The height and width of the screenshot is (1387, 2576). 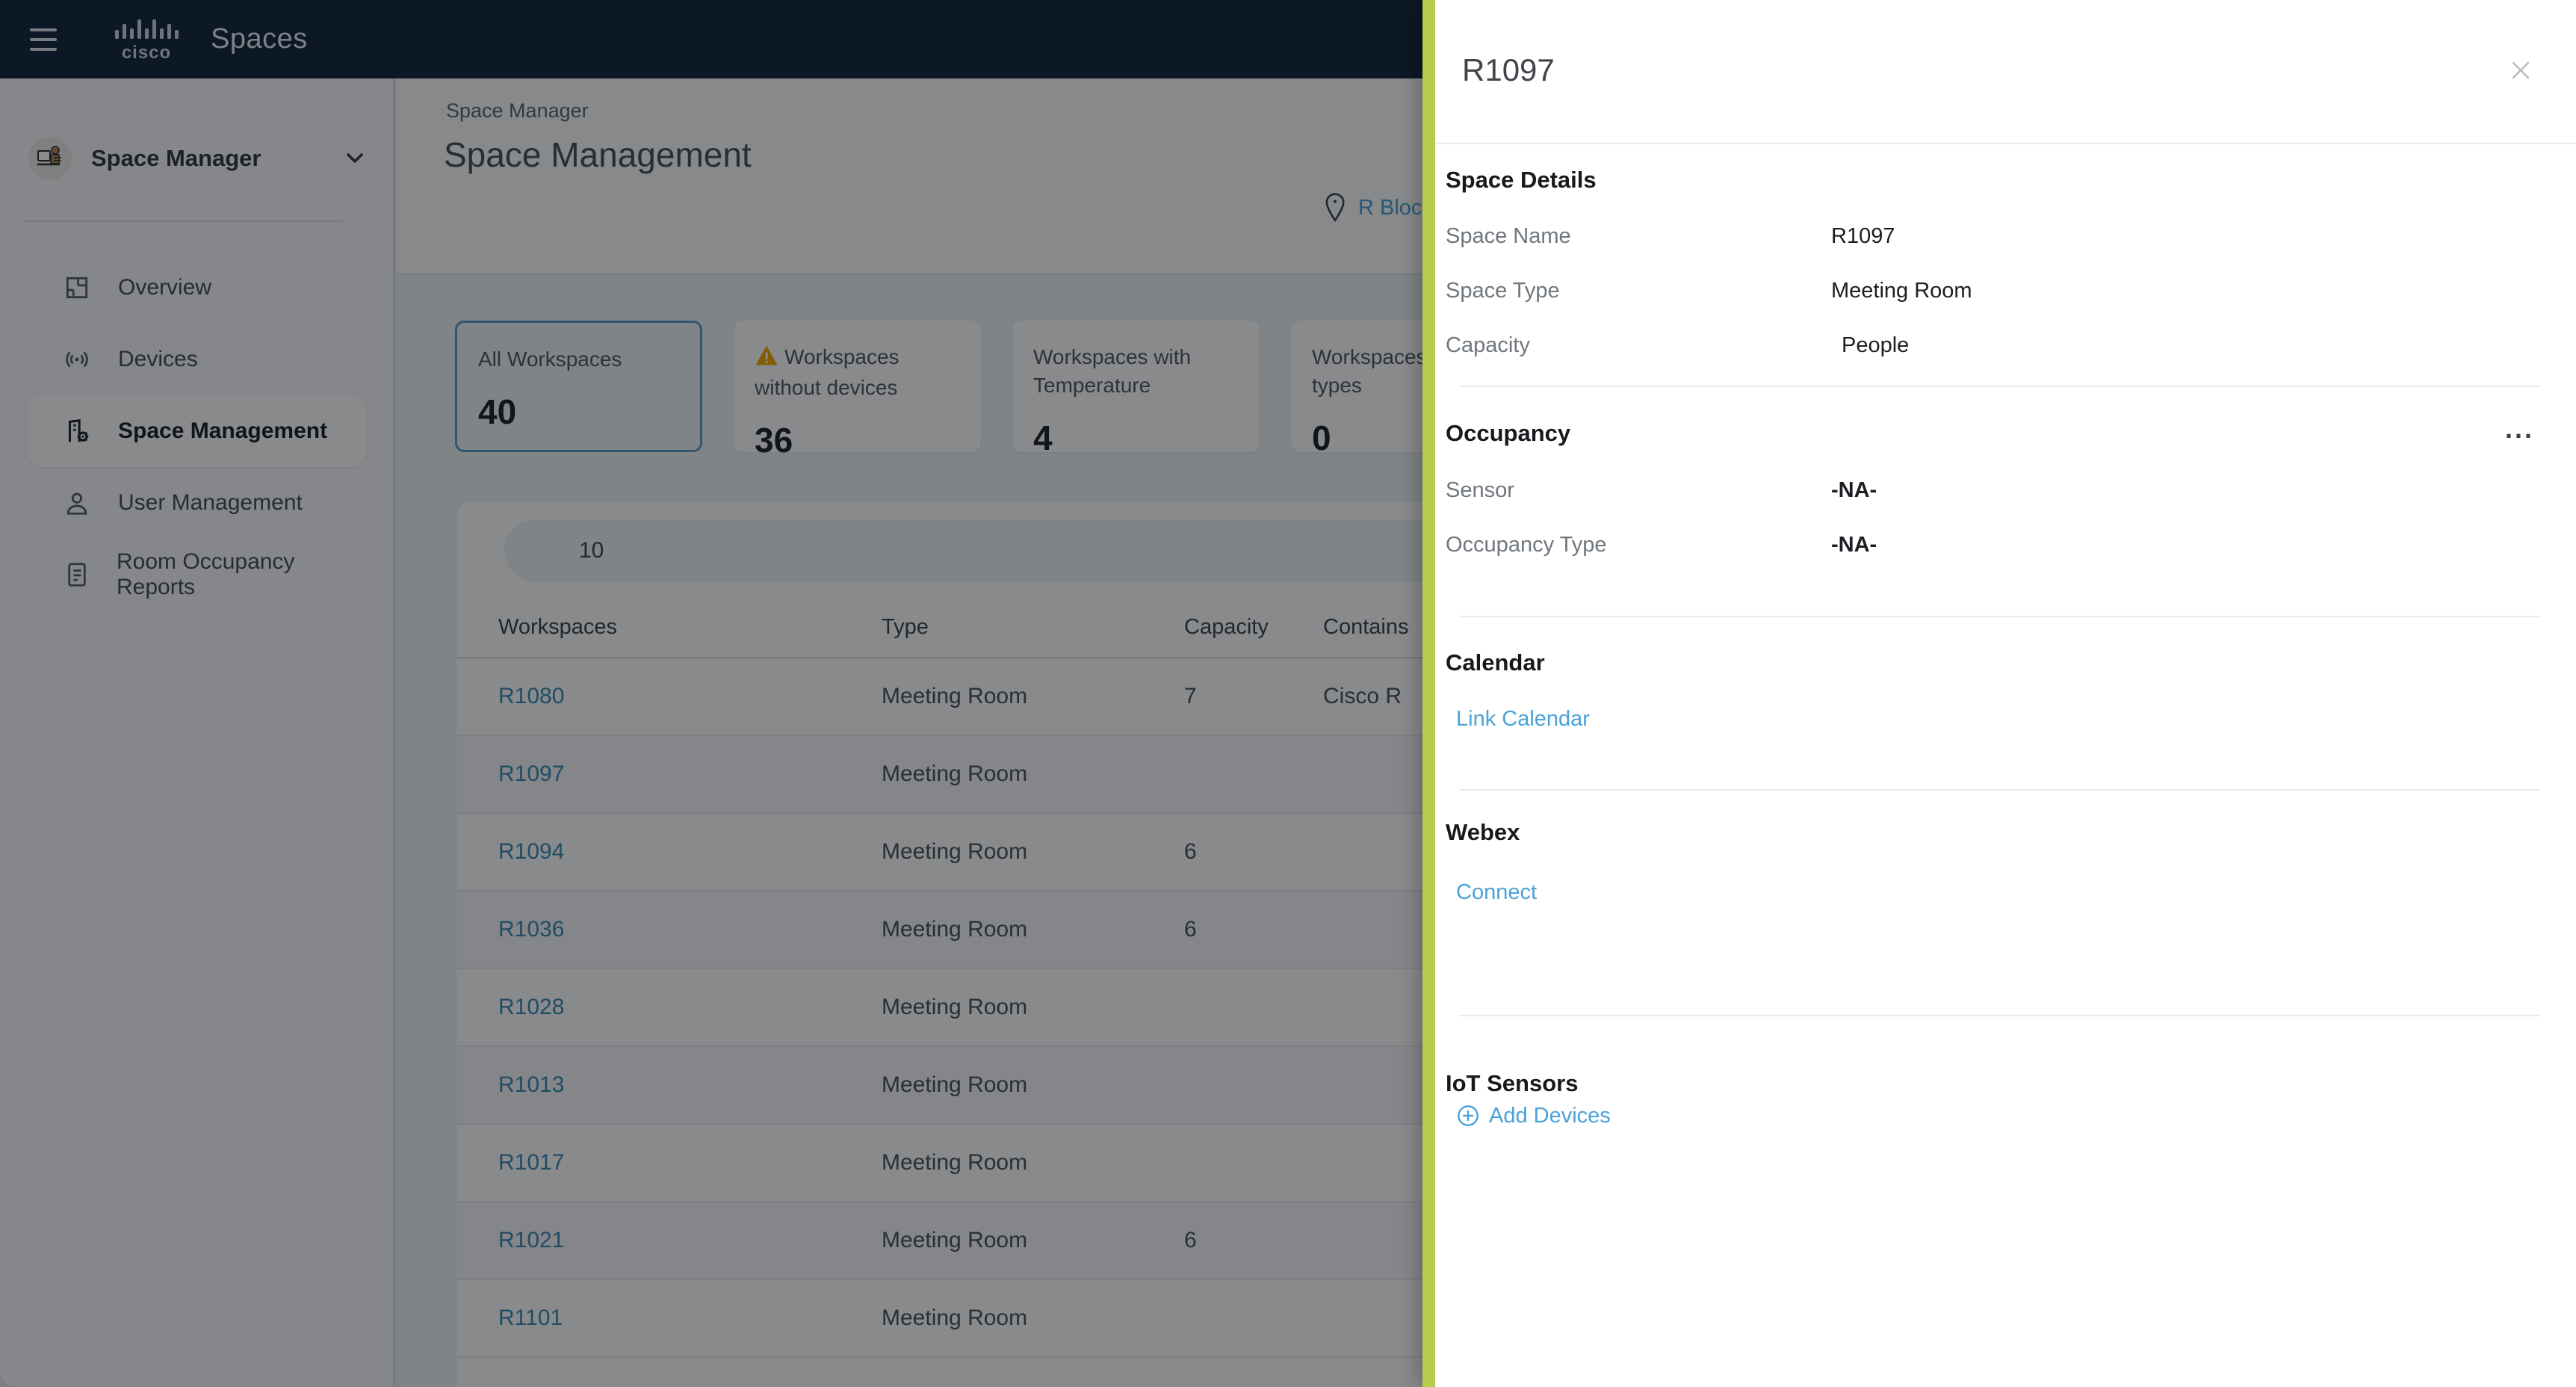 What do you see at coordinates (2005, 72) in the screenshot?
I see `drawer-header: R1097` at bounding box center [2005, 72].